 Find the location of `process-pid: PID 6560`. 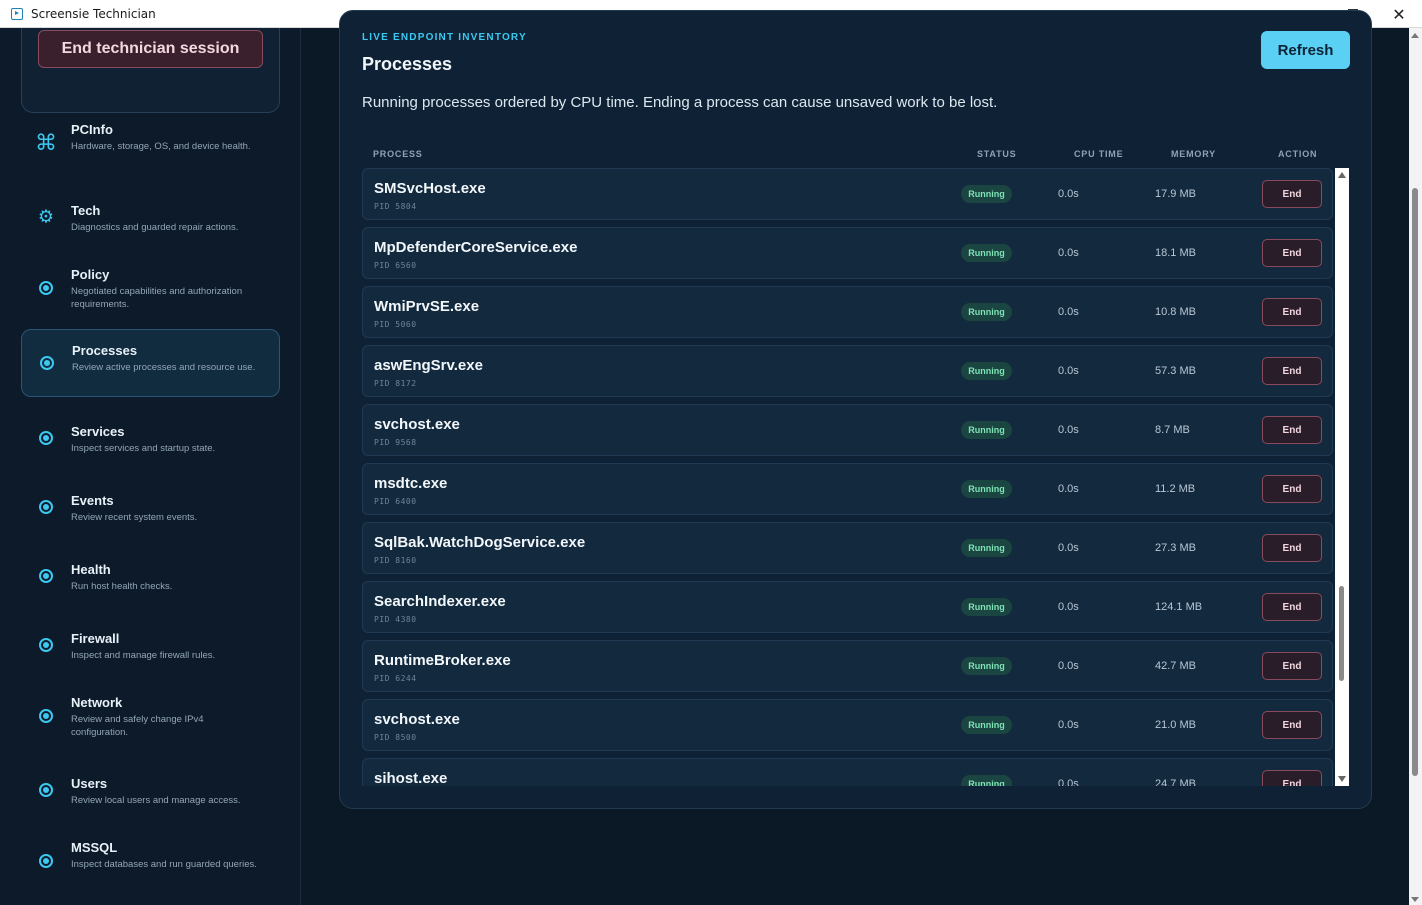

process-pid: PID 6560 is located at coordinates (395, 265).